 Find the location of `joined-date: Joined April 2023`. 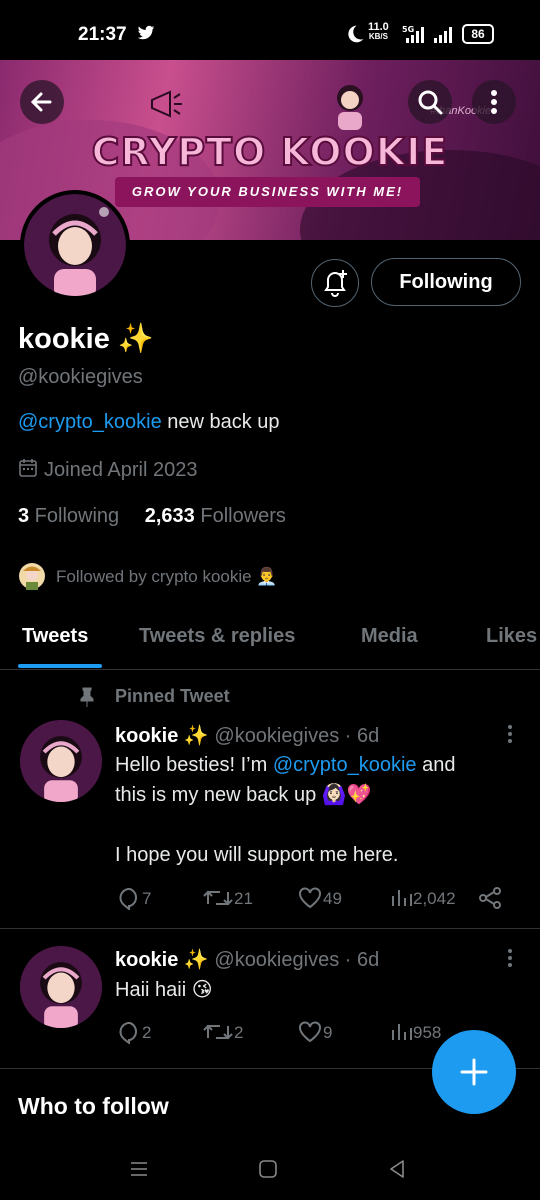

joined-date: Joined April 2023 is located at coordinates (107, 470).